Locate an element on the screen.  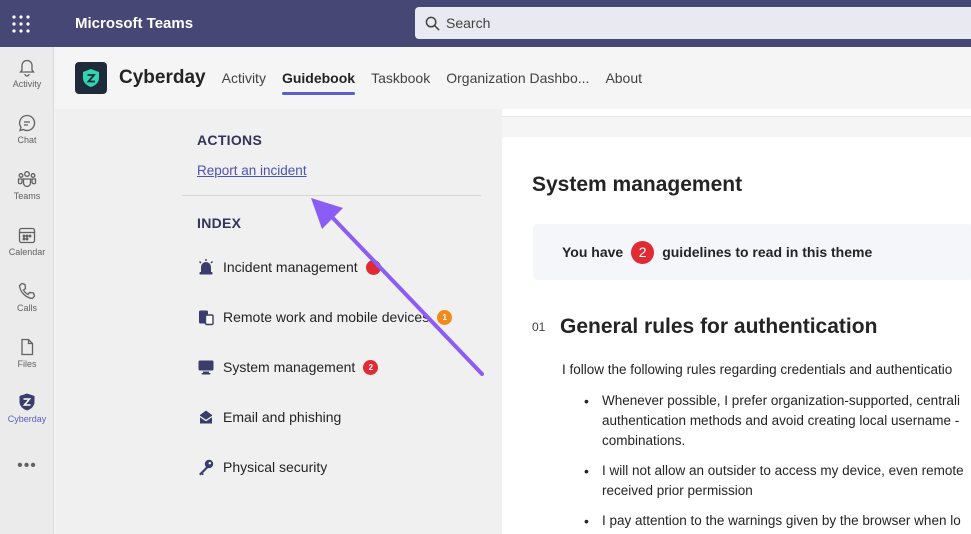
app-title: Microsoft Teams is located at coordinates (134, 23).